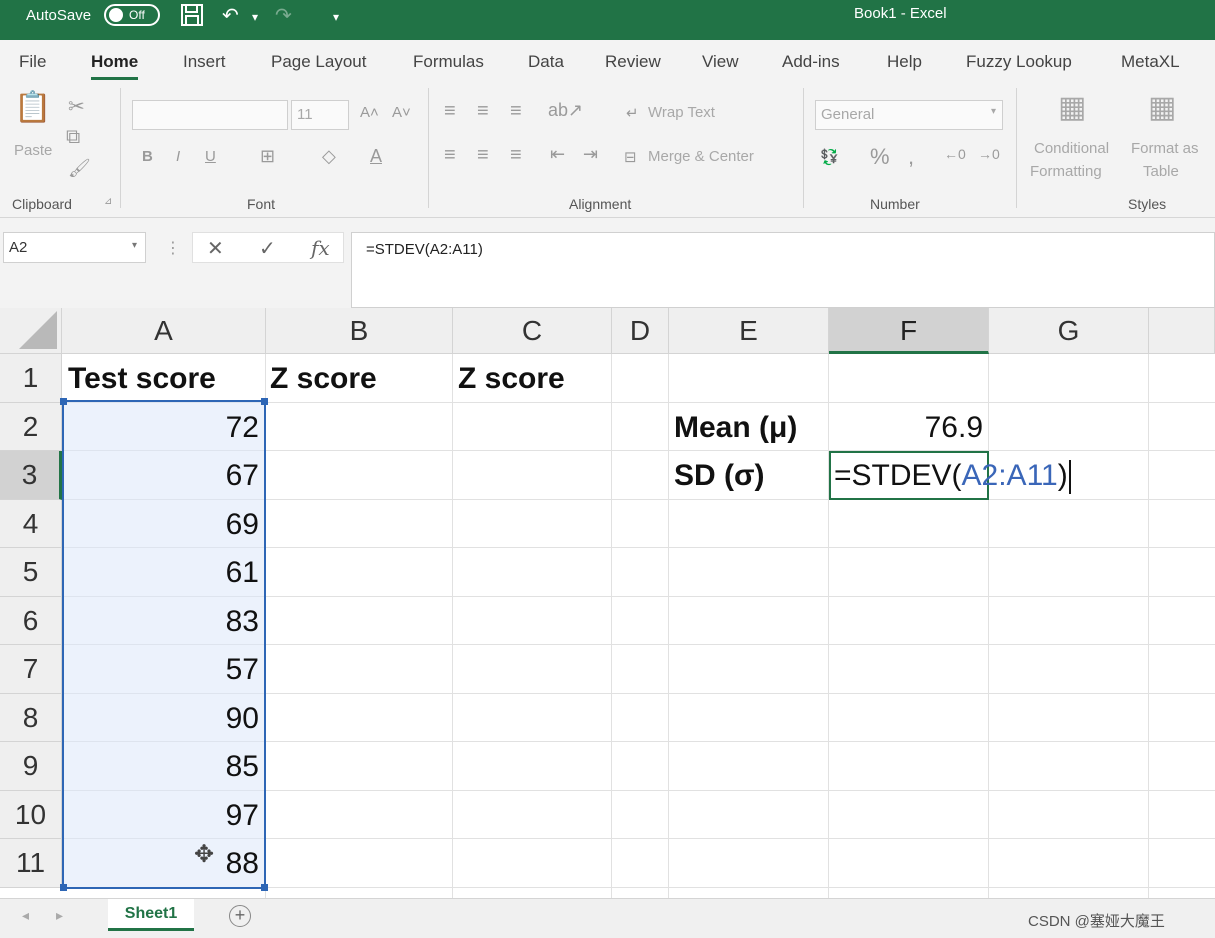  Describe the element at coordinates (162, 719) in the screenshot. I see `cell-a8: 90` at that location.